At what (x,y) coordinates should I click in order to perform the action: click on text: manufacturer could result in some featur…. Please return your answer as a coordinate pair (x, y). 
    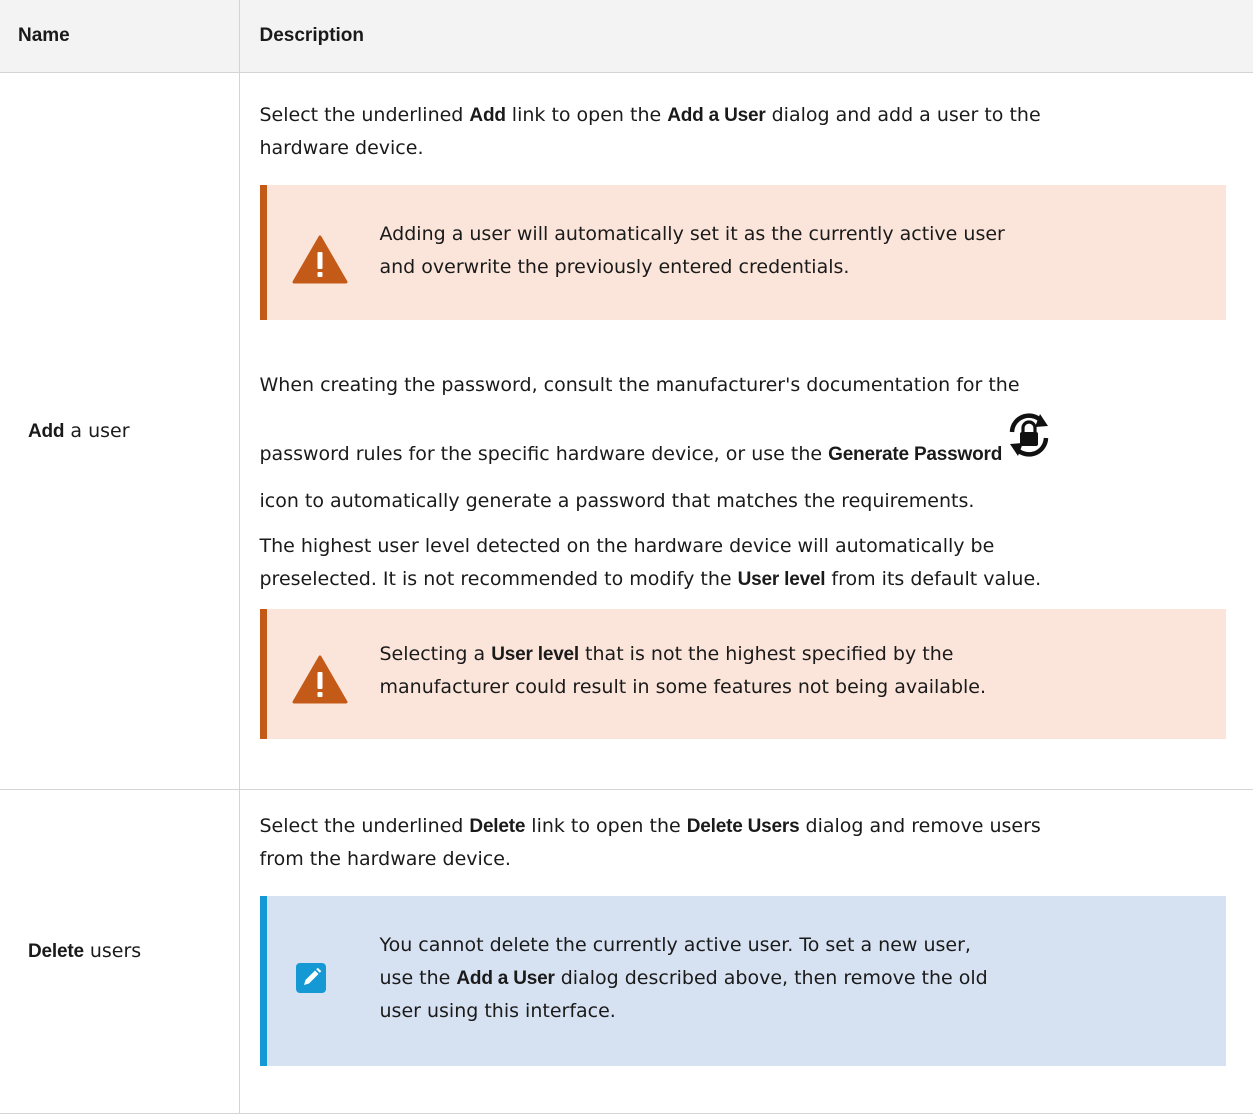
    Looking at the image, I should click on (683, 687).